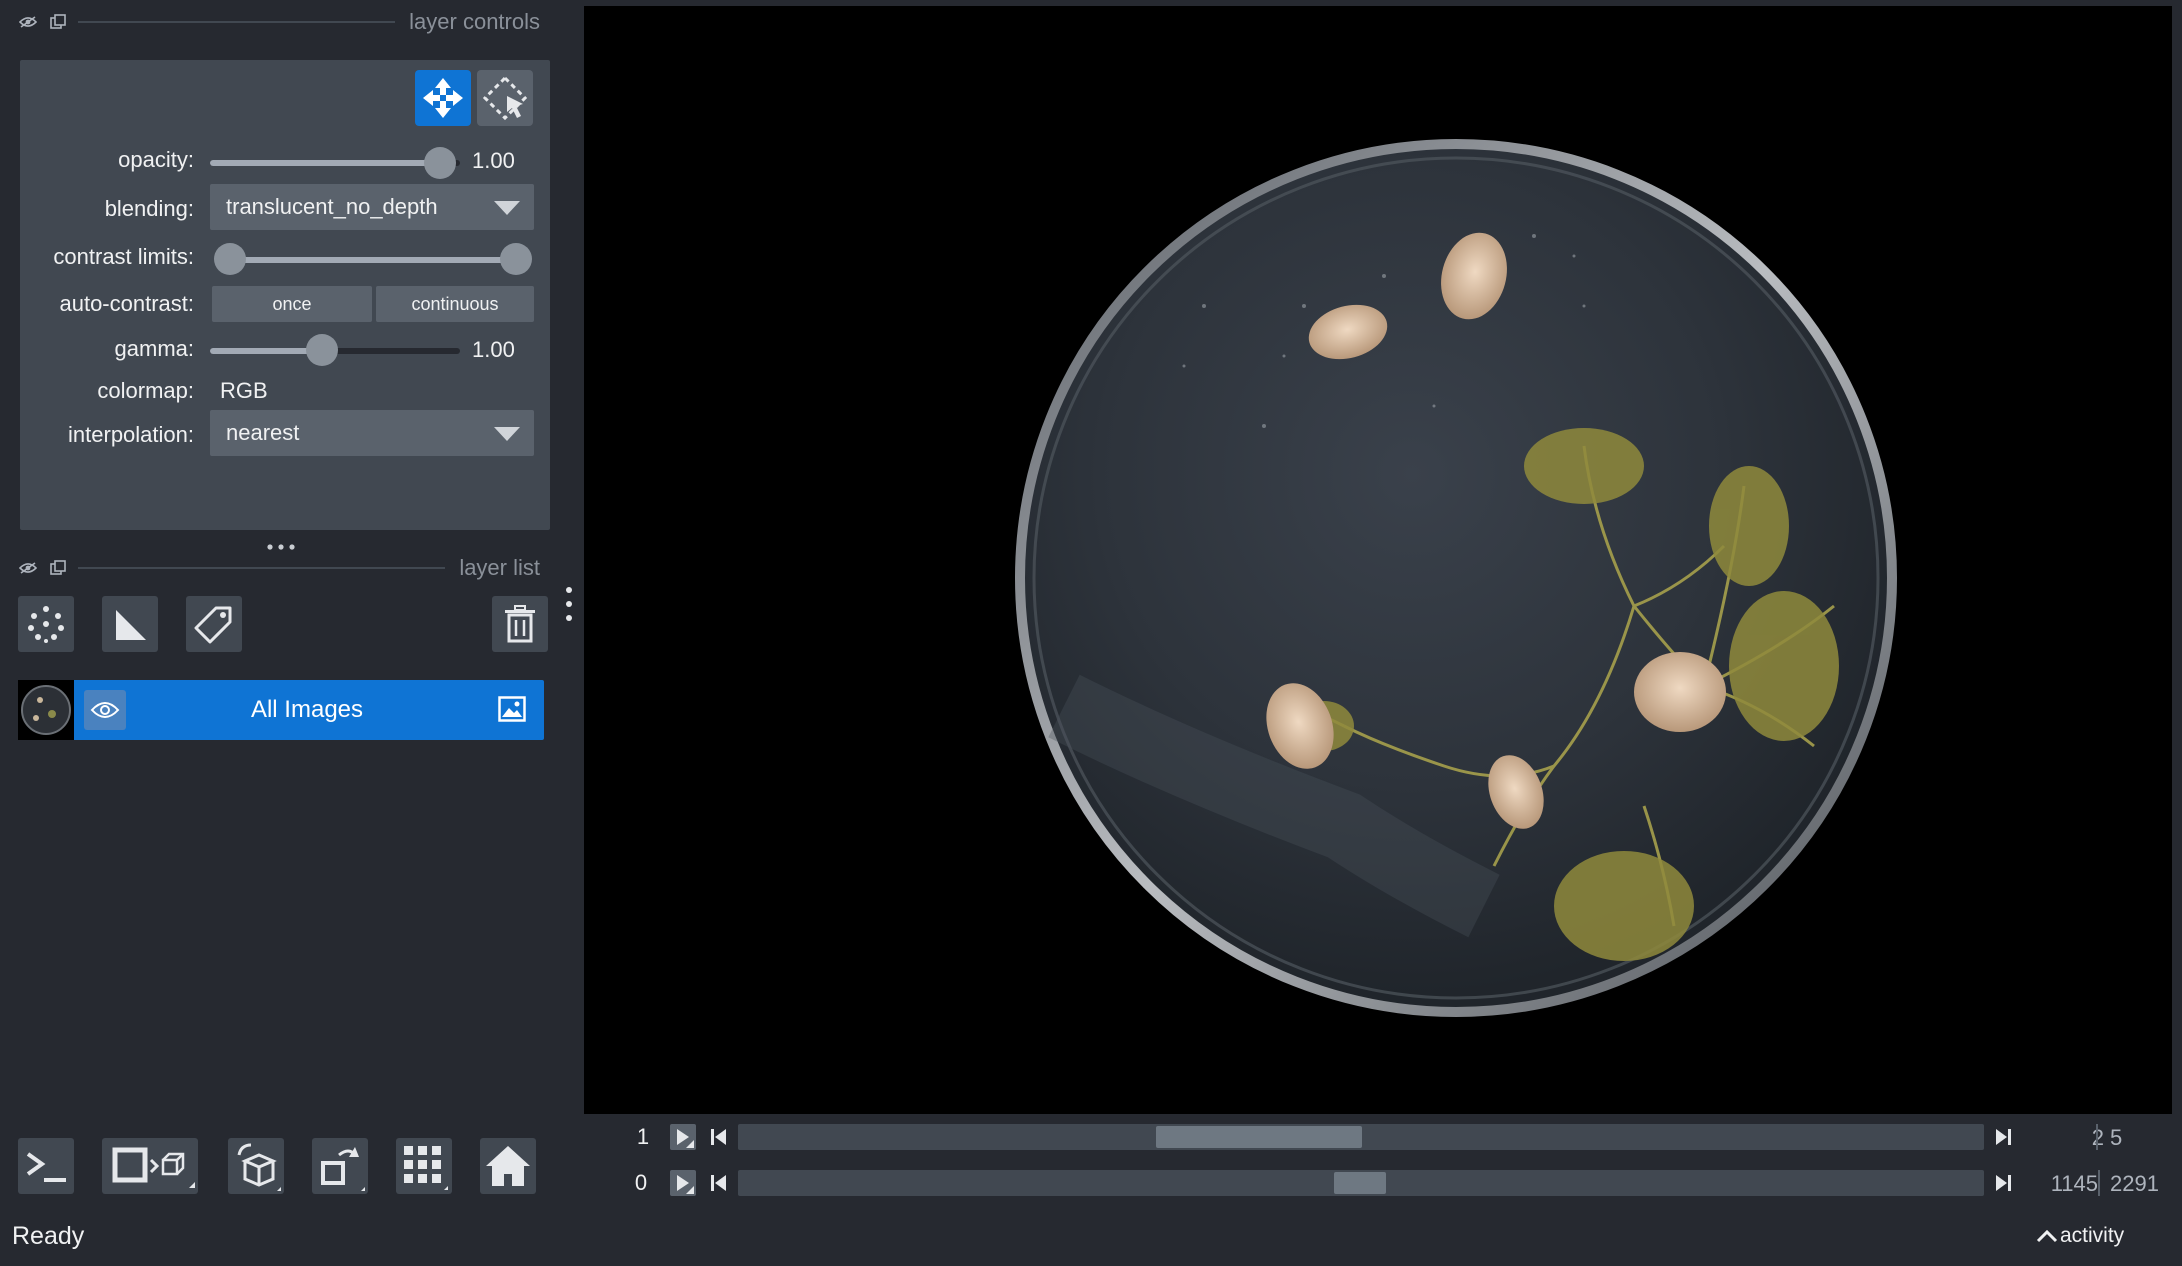 This screenshot has height=1266, width=2182. I want to click on layer-list-header: layer list, so click(279, 567).